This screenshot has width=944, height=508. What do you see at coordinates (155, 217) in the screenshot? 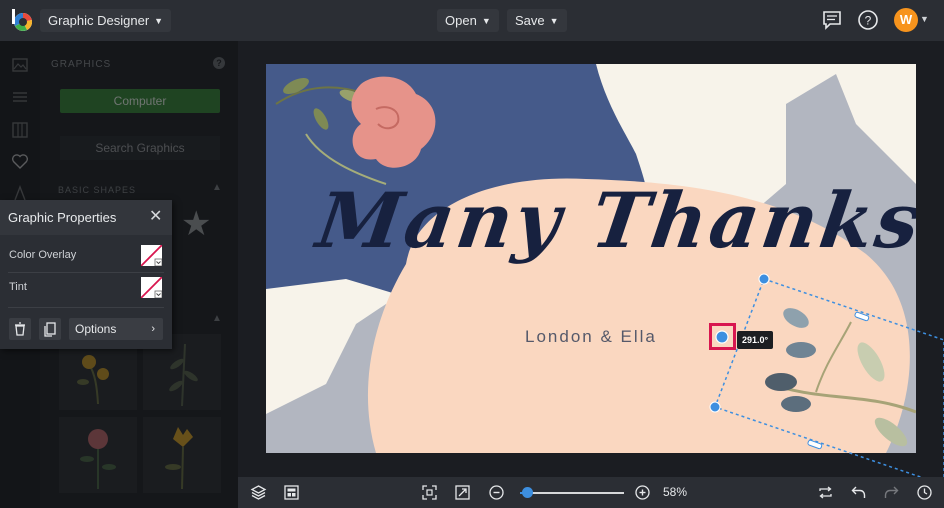
I see `close-icon: ✕` at bounding box center [155, 217].